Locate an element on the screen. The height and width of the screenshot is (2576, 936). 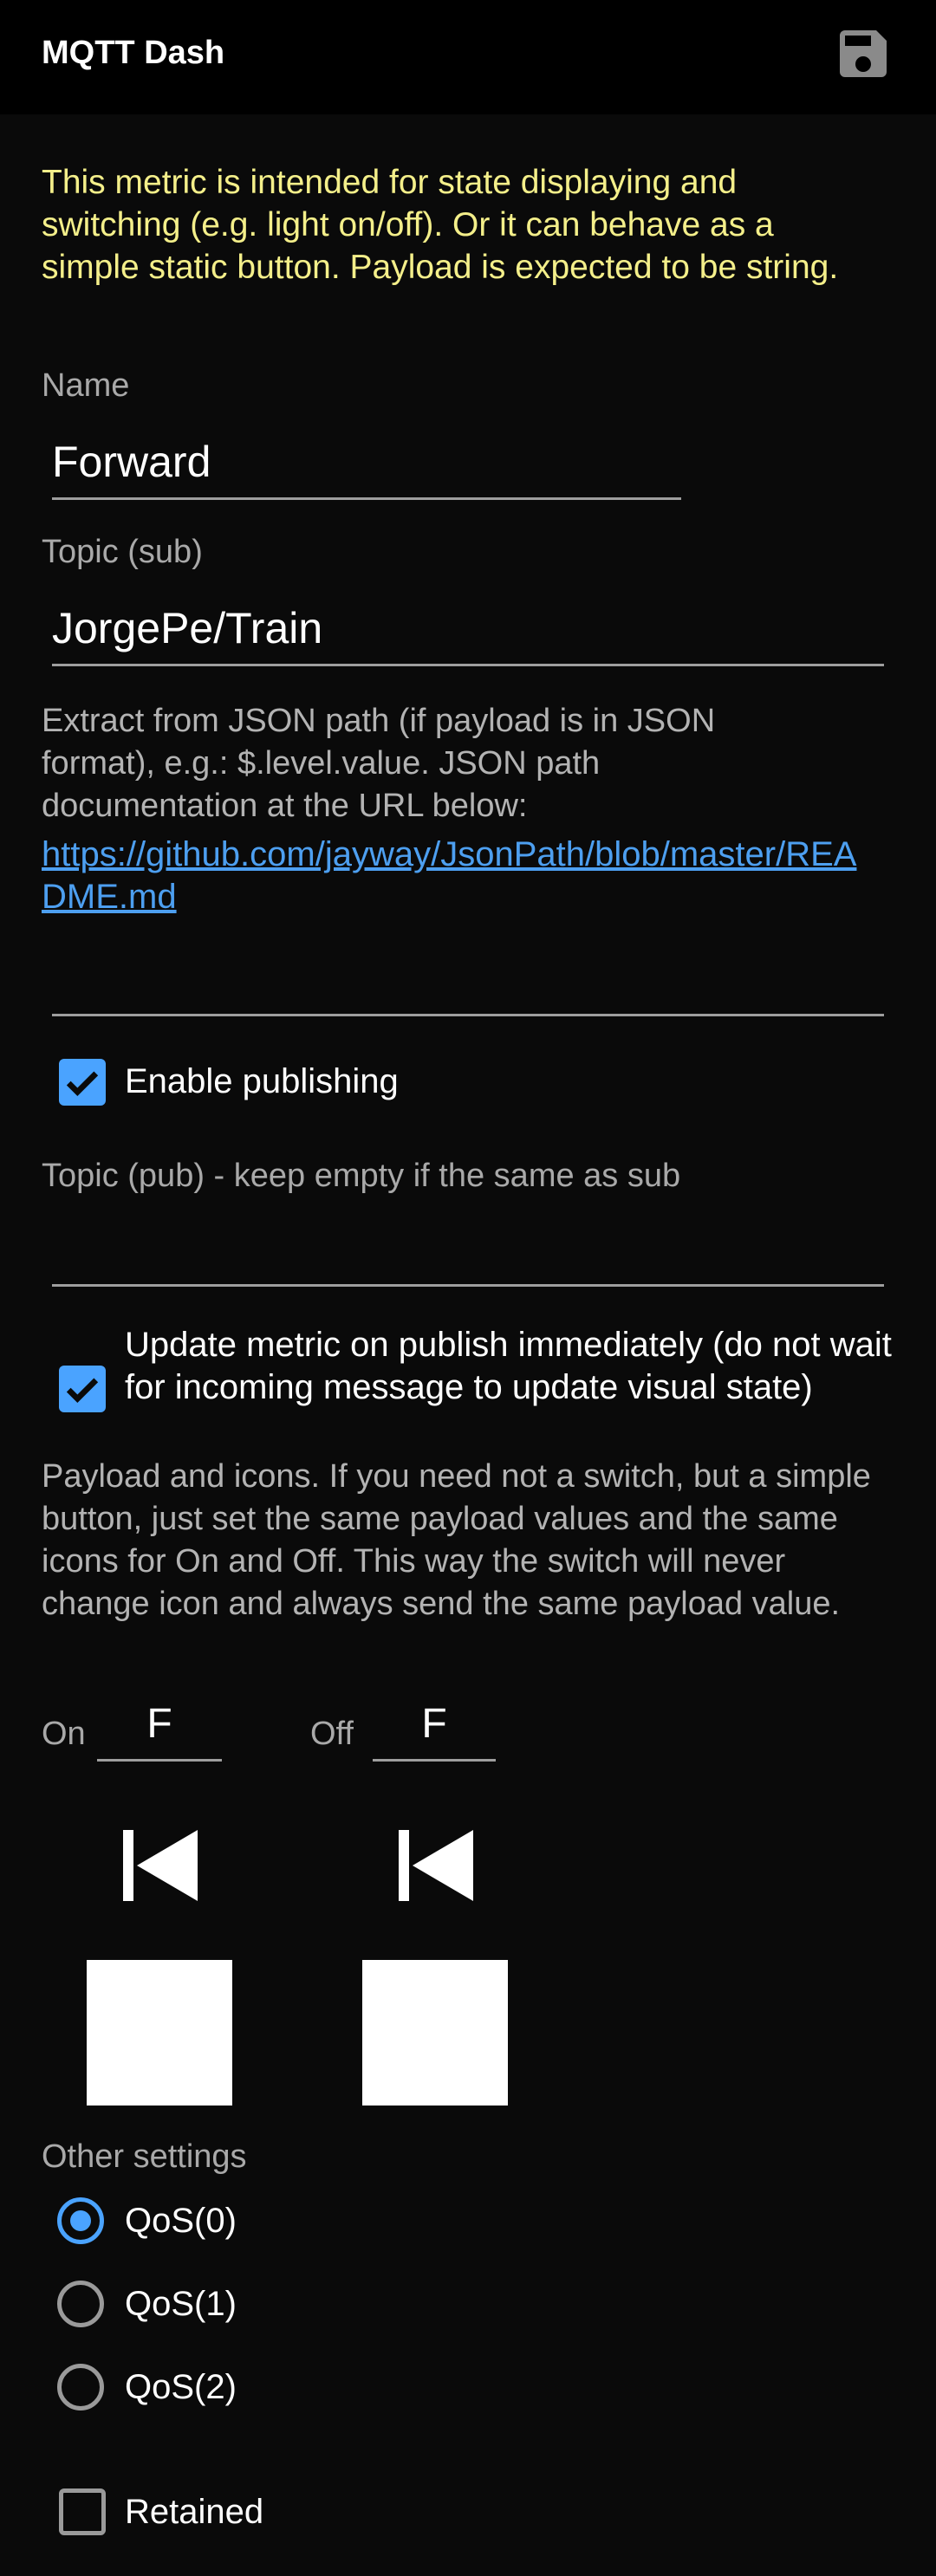
topic-sub-value: JorgePe/Train is located at coordinates (187, 628).